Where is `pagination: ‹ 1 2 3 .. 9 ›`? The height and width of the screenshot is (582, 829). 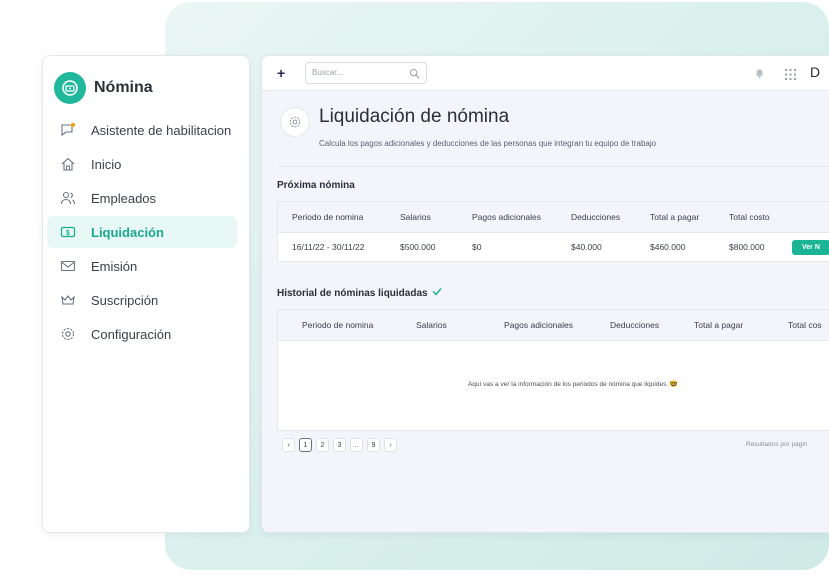
pagination: ‹ 1 2 3 .. 9 › is located at coordinates (341, 445).